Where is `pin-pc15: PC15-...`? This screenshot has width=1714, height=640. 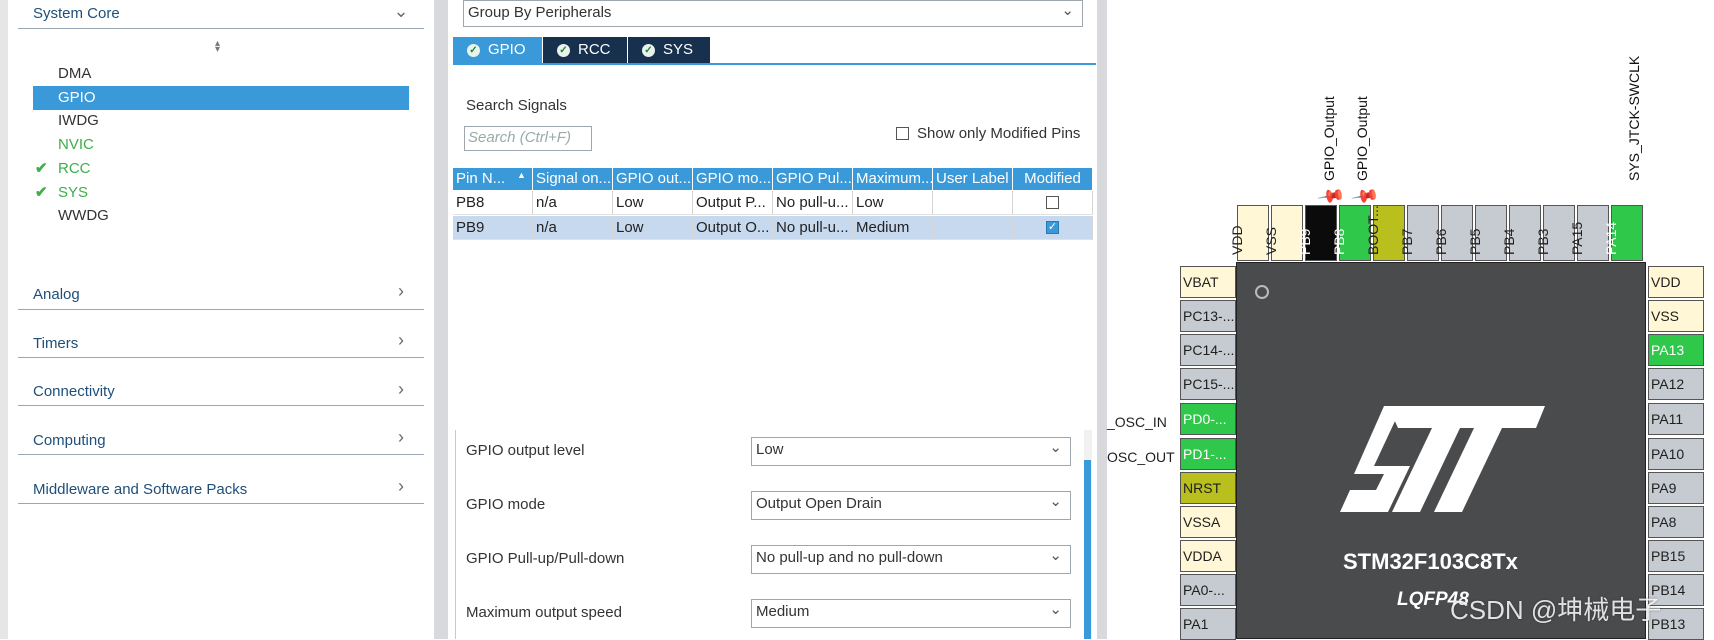
pin-pc15: PC15-... is located at coordinates (1208, 384).